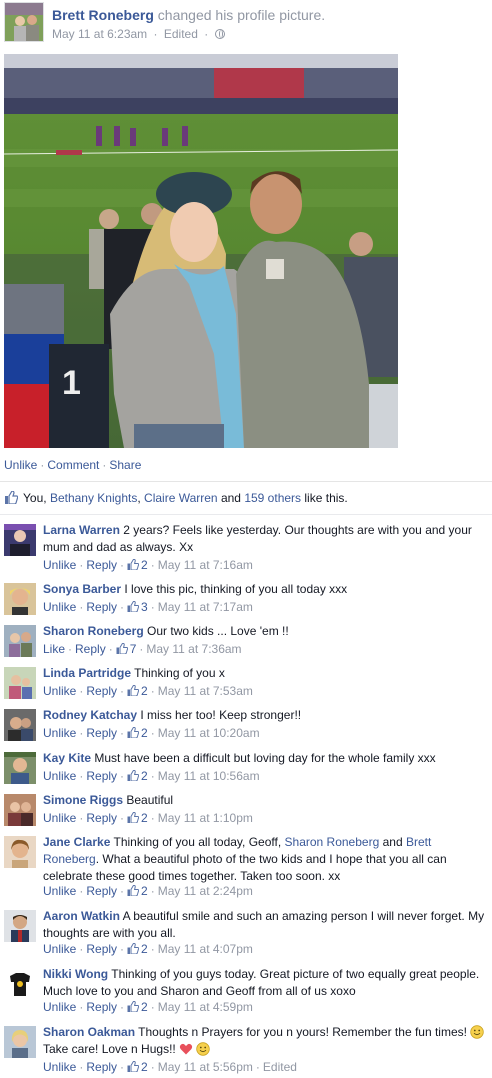  I want to click on comment-author-link: Jane Clarke, so click(76, 842).